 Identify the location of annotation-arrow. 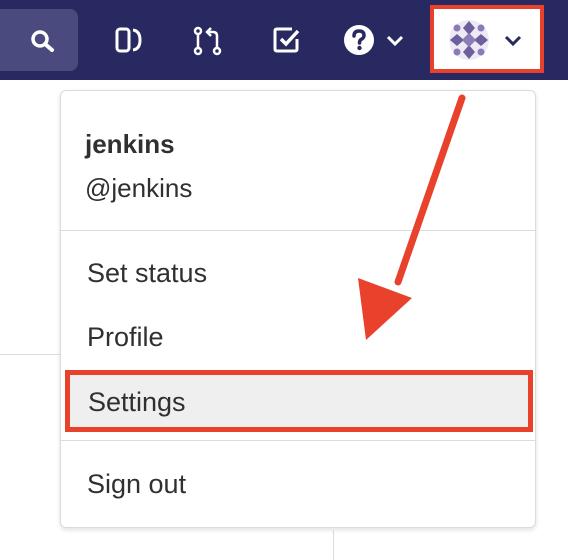
(412, 217).